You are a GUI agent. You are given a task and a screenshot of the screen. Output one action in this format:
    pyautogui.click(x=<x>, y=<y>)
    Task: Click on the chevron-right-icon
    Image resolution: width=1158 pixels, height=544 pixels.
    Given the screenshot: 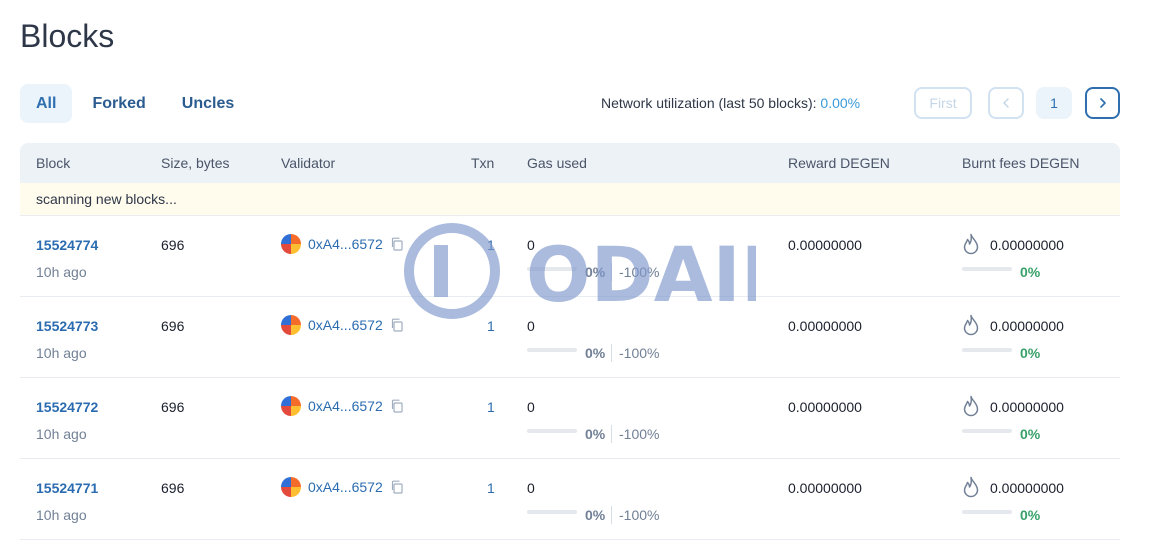 What is the action you would take?
    pyautogui.click(x=1102, y=103)
    